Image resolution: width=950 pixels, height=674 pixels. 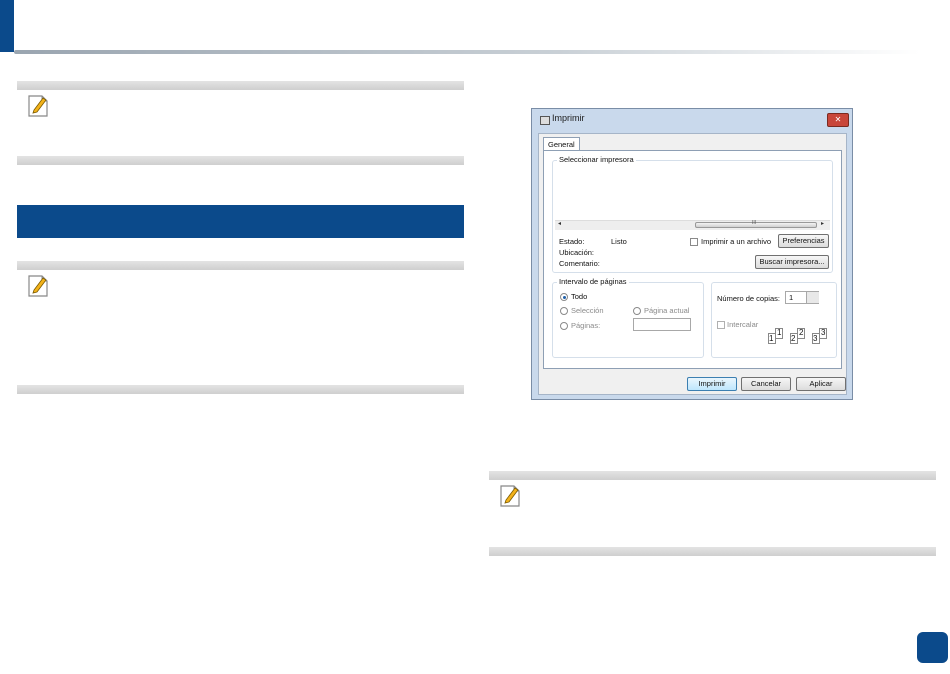 I want to click on copies-input: 1, so click(x=802, y=297).